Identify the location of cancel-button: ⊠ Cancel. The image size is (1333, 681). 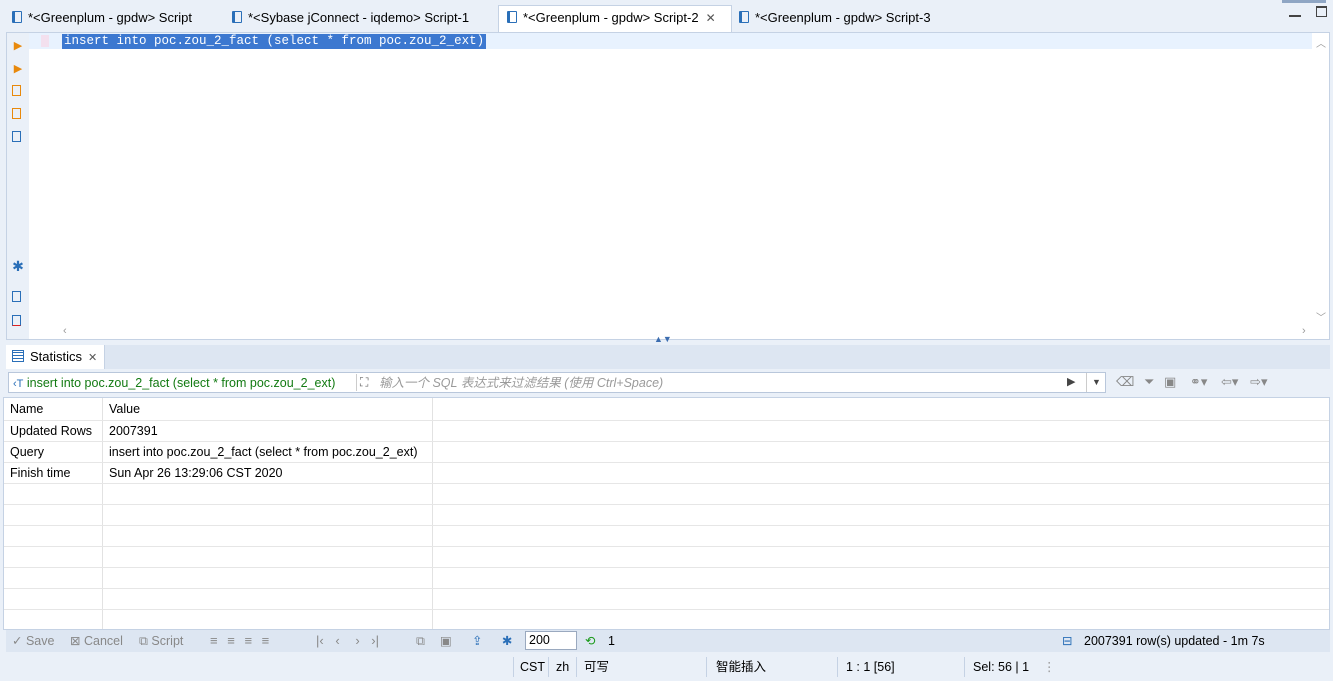
(96, 641).